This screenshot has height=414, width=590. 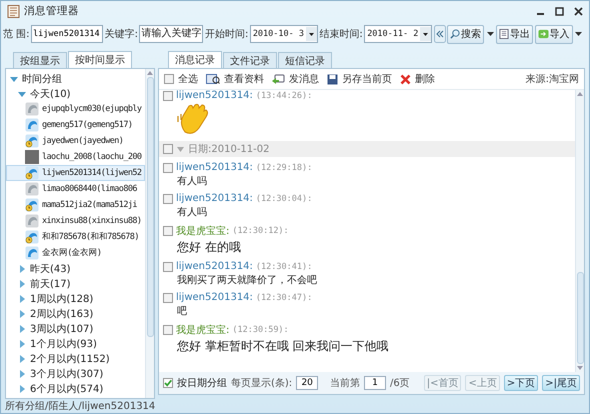 I want to click on tree-node: 1个月以内(93), so click(x=75, y=343).